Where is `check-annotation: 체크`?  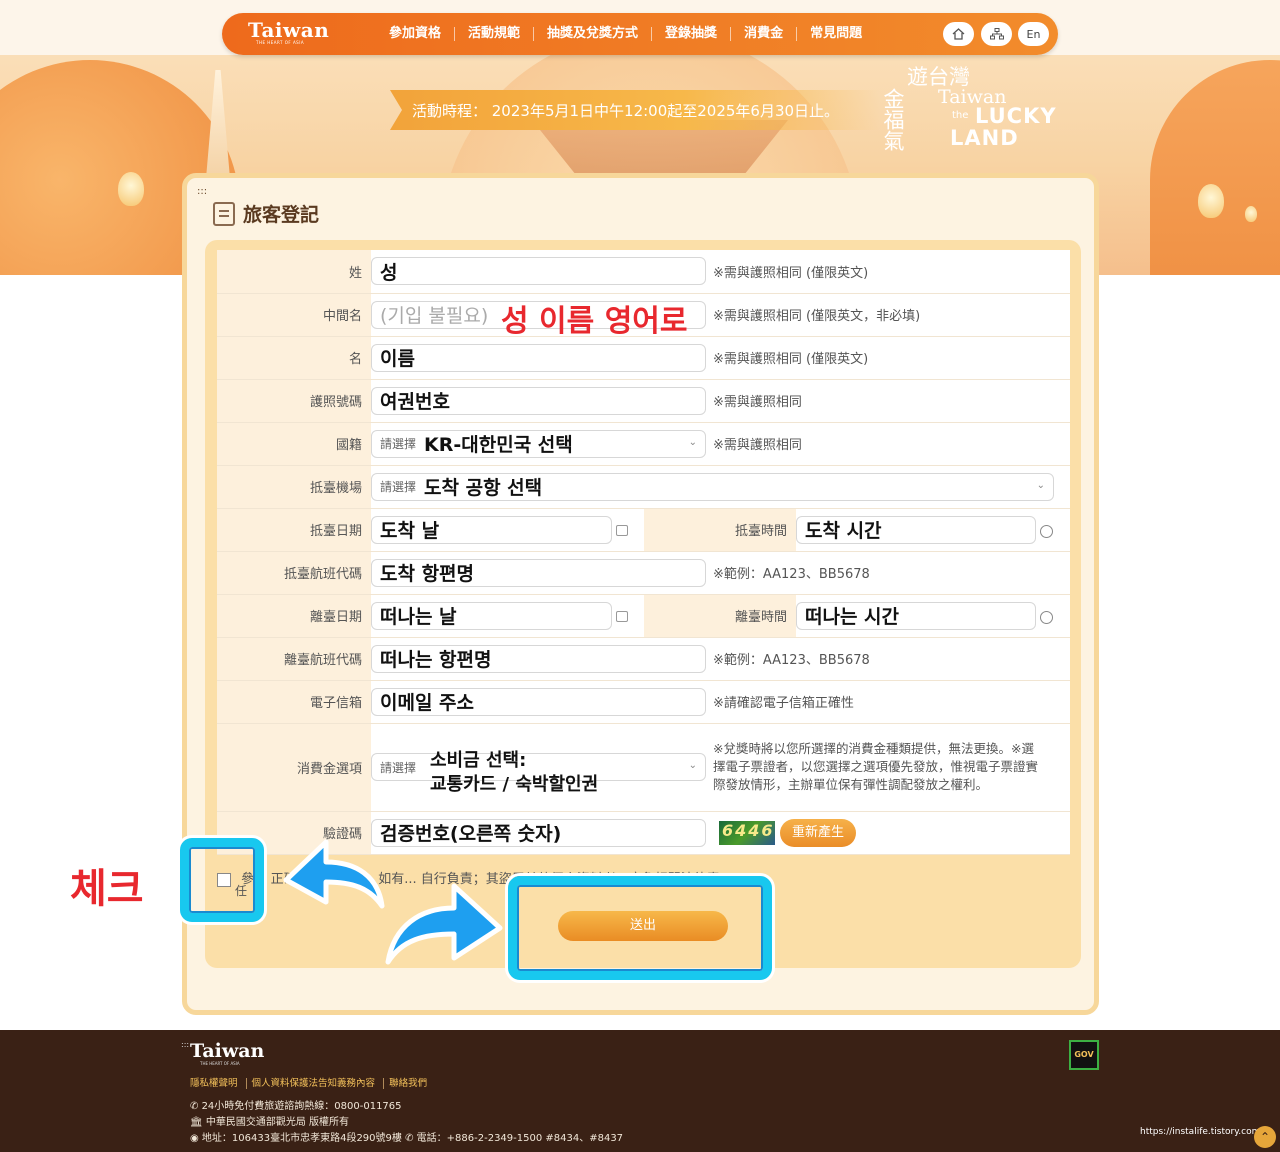 check-annotation: 체크 is located at coordinates (107, 889).